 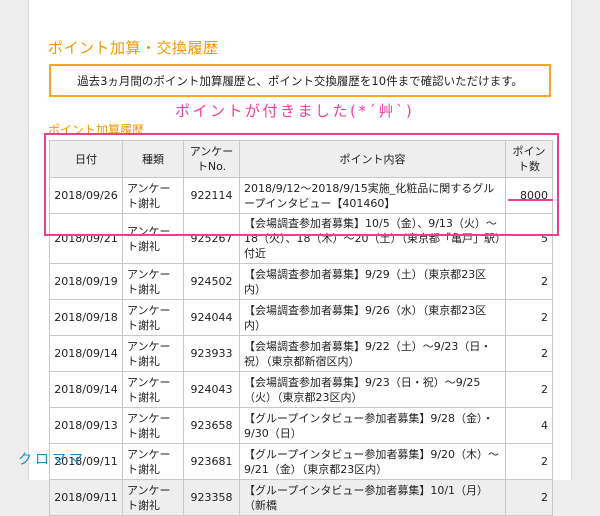 I want to click on cell-date: 2018/09/18, so click(x=86, y=317).